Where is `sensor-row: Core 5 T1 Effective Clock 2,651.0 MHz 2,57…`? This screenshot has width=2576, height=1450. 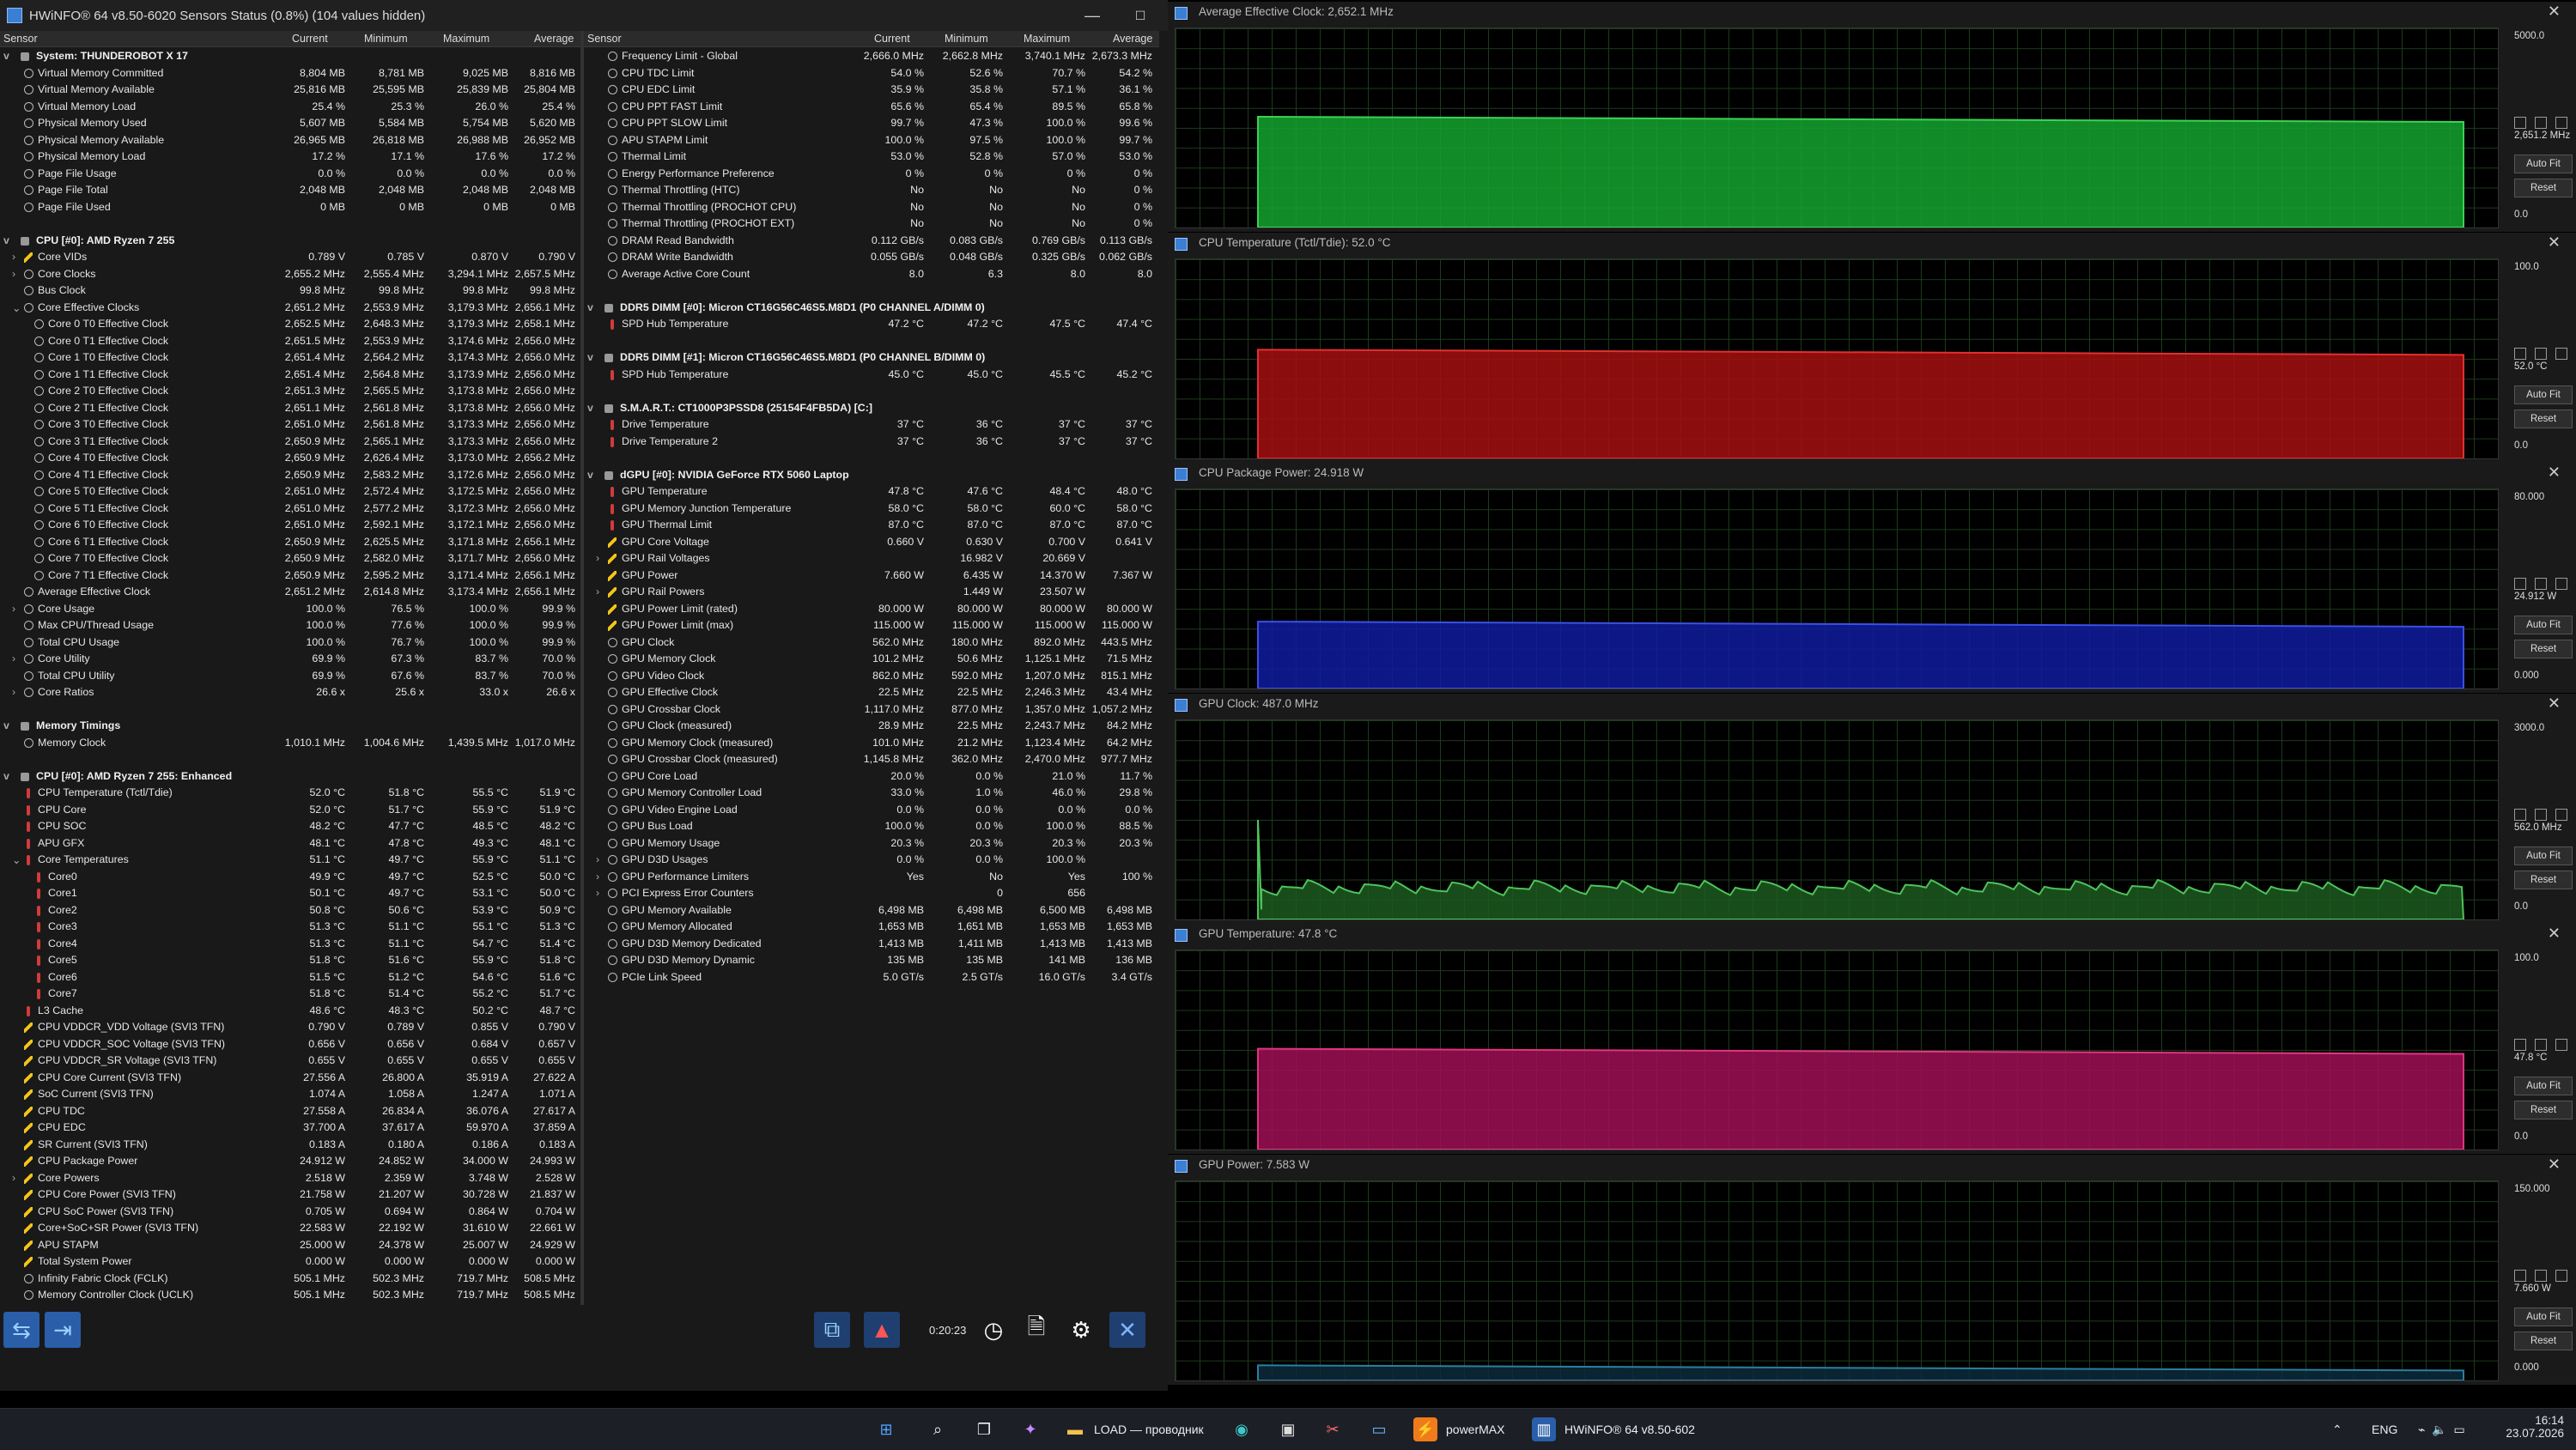
sensor-row: Core 5 T1 Effective Clock 2,651.0 MHz 2,57… is located at coordinates (290, 509).